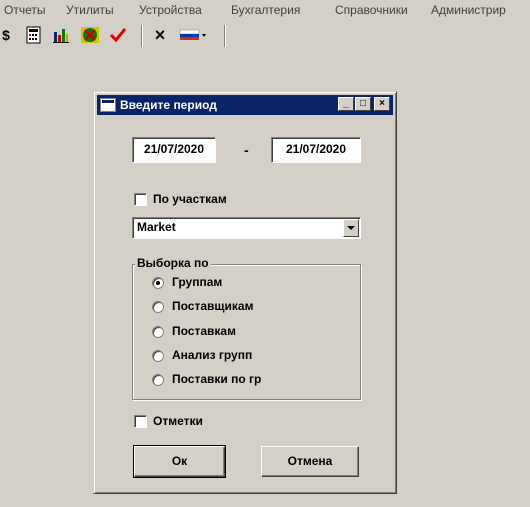  What do you see at coordinates (204, 331) in the screenshot?
I see `radio-deliveries-label: Поставкам` at bounding box center [204, 331].